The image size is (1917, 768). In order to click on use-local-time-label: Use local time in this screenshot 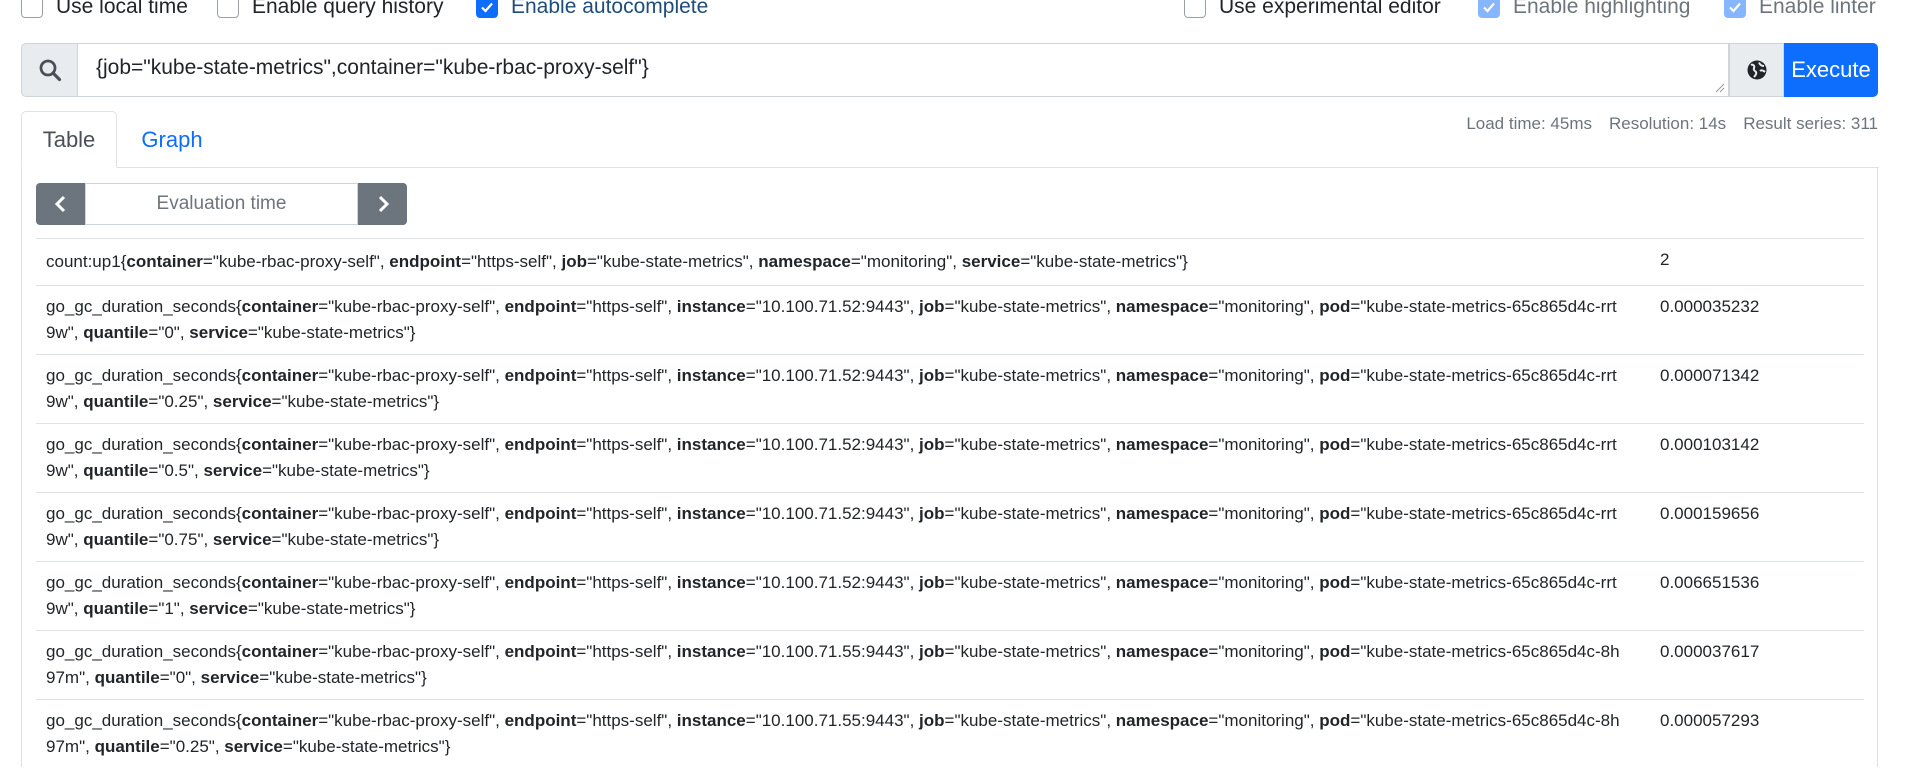, I will do `click(122, 9)`.